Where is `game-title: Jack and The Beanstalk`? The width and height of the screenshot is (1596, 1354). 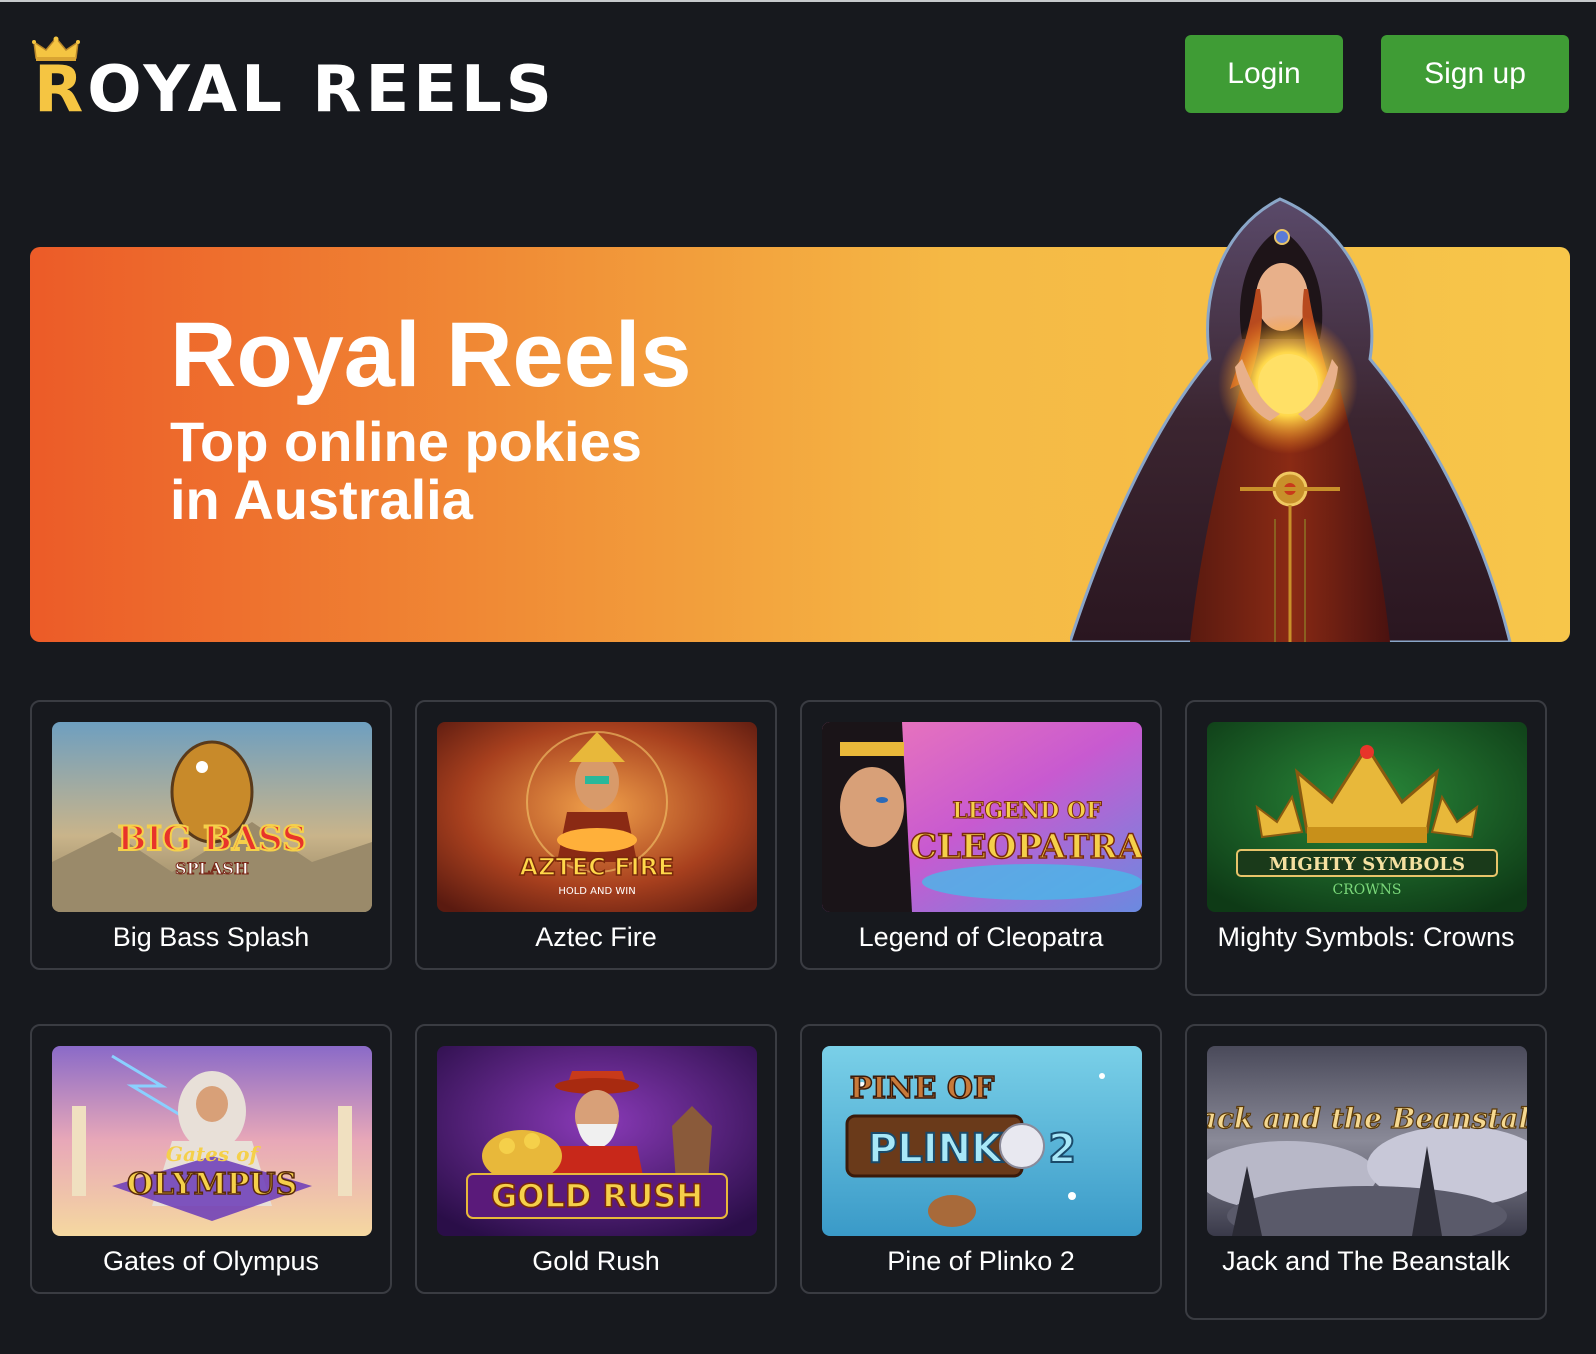
game-title: Jack and The Beanstalk is located at coordinates (1366, 1261).